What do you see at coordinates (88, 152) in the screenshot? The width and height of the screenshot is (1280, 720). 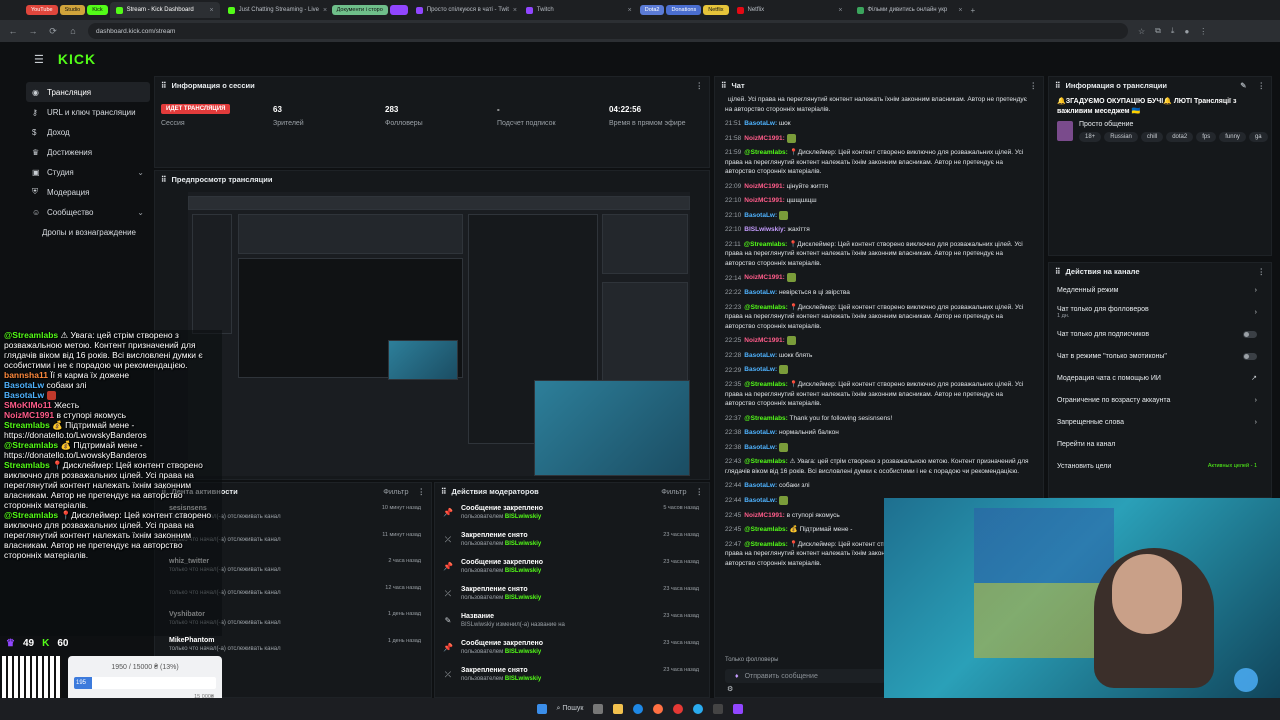 I see `sidebar-item-achievements: ♛ Достижения` at bounding box center [88, 152].